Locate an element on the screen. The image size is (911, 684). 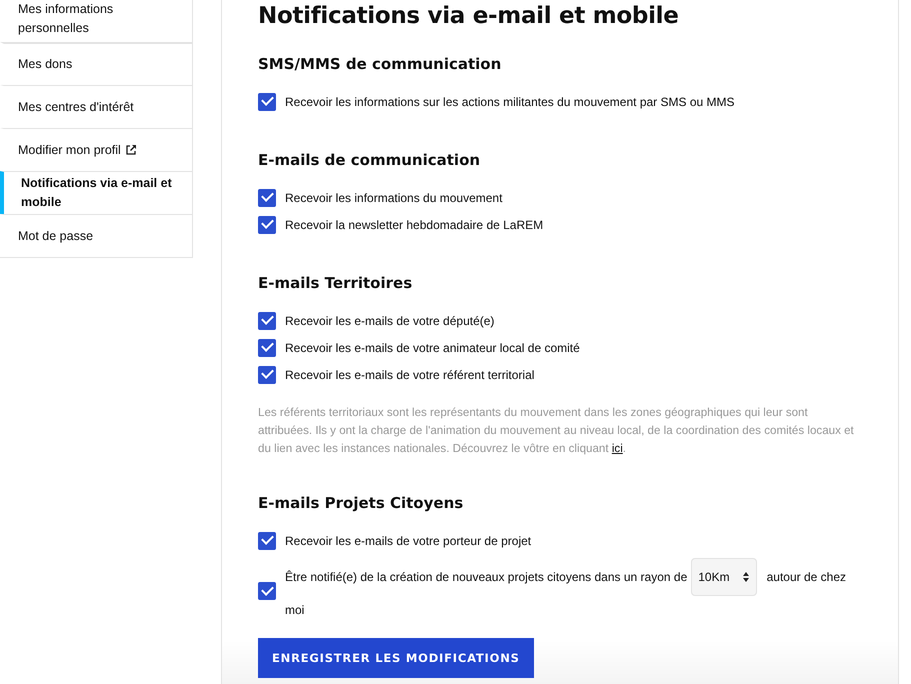
sidebar-item: Modifier mon profil is located at coordinates (96, 149).